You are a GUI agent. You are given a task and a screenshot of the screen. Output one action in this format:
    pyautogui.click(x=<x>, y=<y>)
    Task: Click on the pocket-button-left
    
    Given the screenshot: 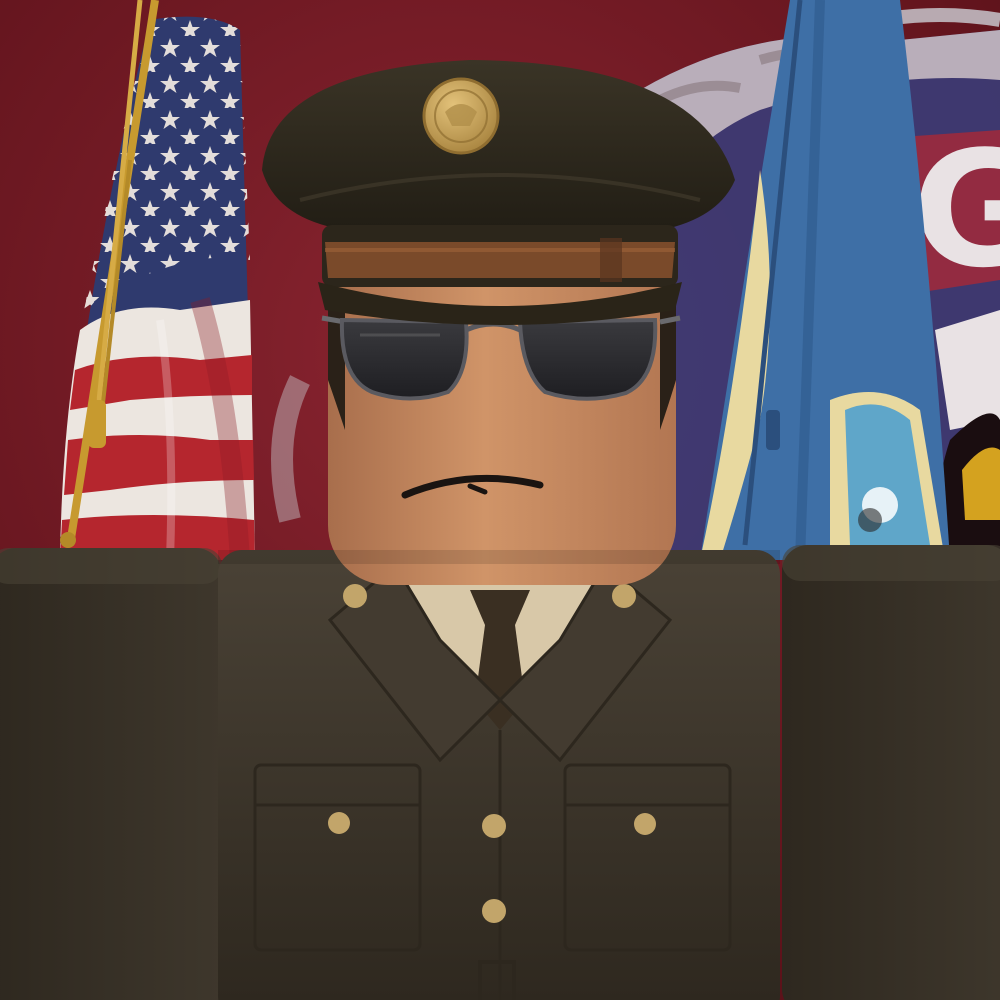 What is the action you would take?
    pyautogui.click(x=339, y=823)
    